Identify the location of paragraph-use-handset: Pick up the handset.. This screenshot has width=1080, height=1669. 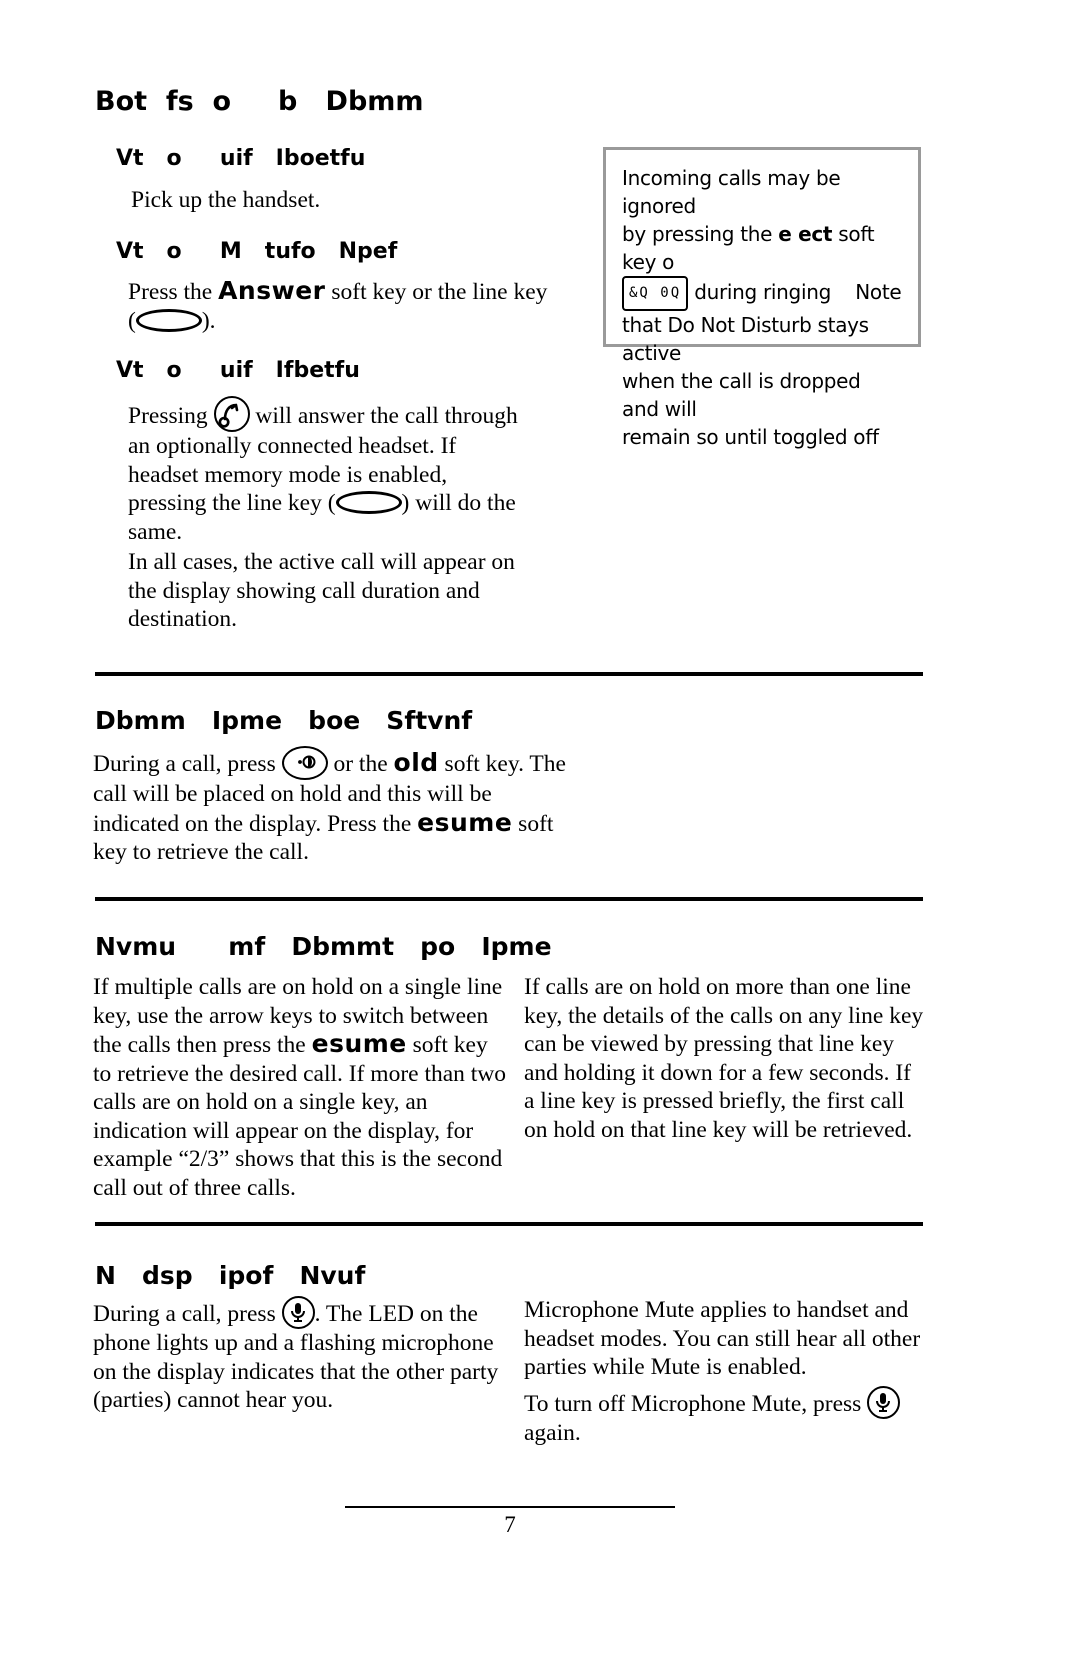
(226, 200).